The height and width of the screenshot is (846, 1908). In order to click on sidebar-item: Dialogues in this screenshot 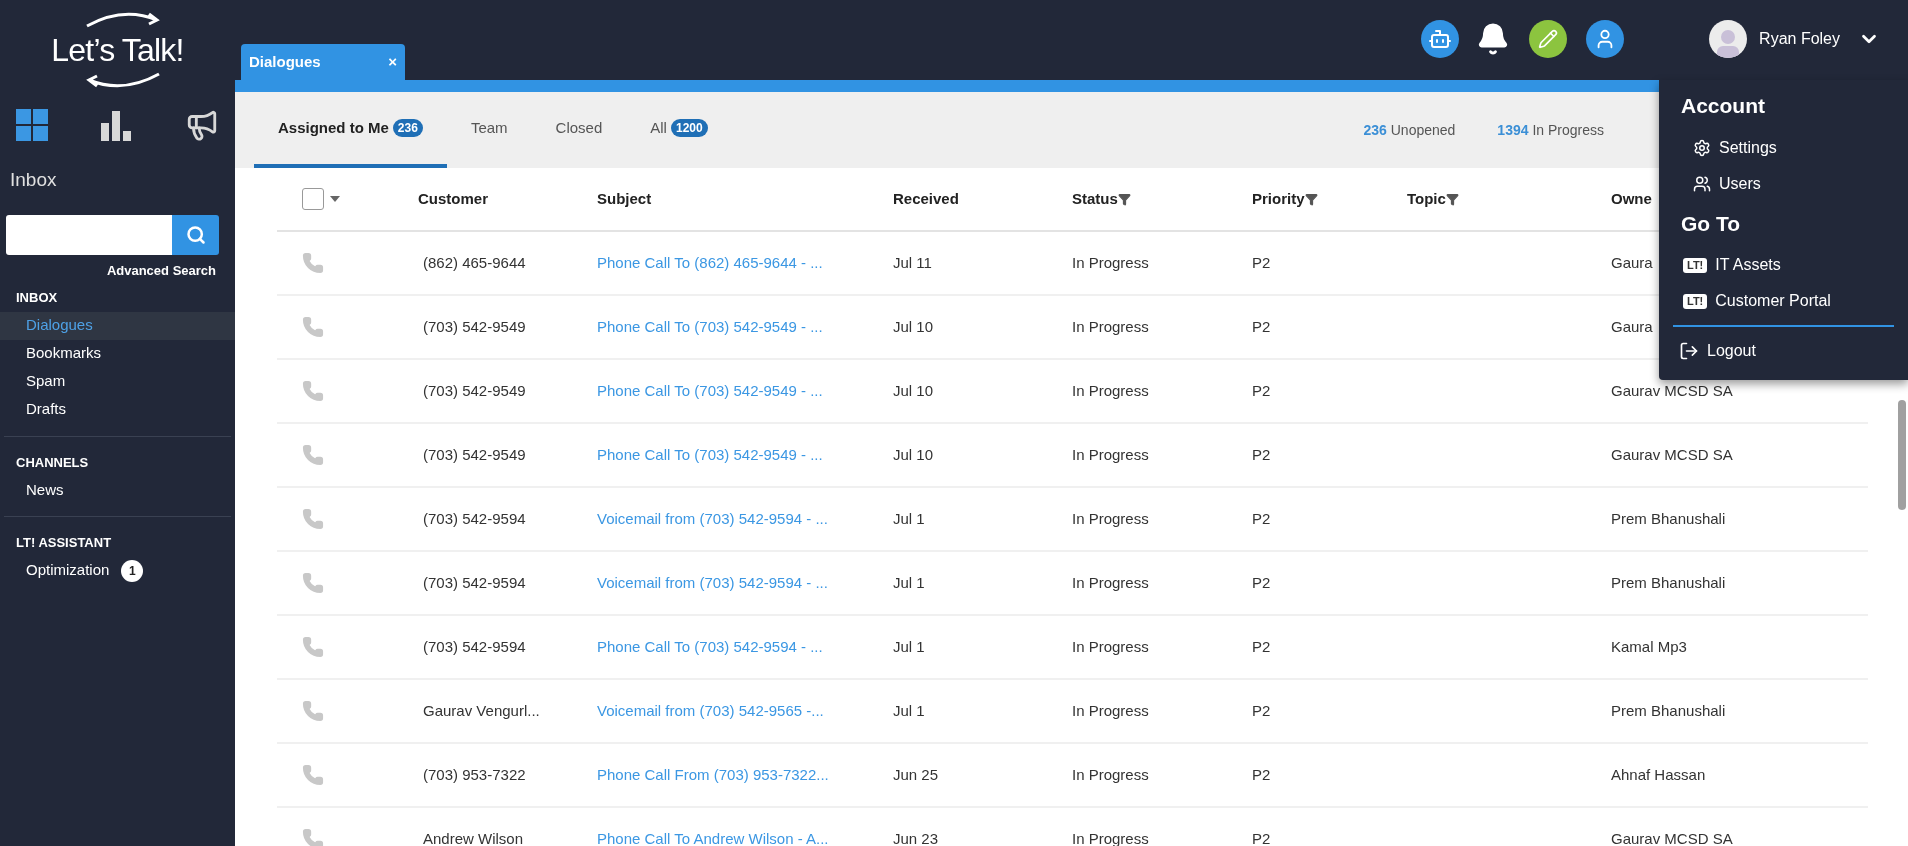, I will do `click(117, 325)`.